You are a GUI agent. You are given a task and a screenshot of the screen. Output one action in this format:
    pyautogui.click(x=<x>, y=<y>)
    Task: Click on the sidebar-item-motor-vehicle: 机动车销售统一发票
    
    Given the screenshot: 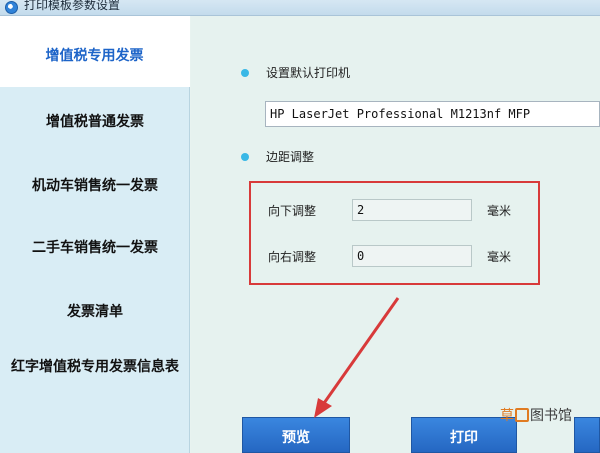 What is the action you would take?
    pyautogui.click(x=95, y=186)
    